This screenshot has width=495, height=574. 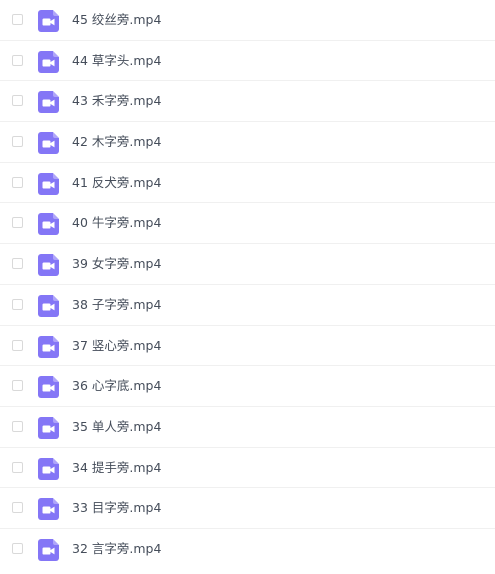 I want to click on file-row: 43 禾字旁.mp4, so click(x=247, y=102).